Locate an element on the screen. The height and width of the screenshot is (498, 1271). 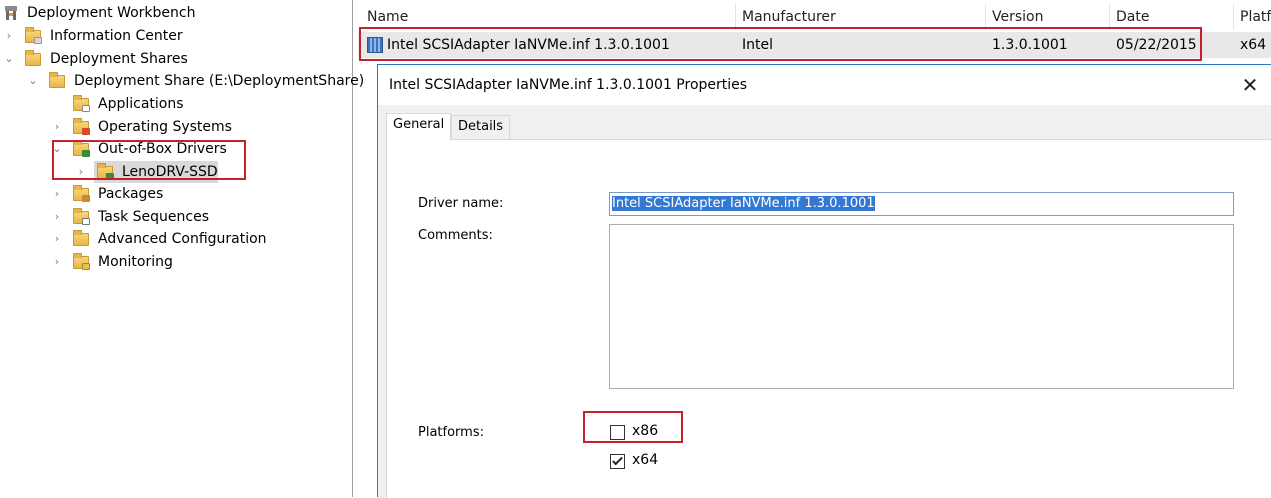
tree-item-information-center: › Information Center is located at coordinates (176, 36).